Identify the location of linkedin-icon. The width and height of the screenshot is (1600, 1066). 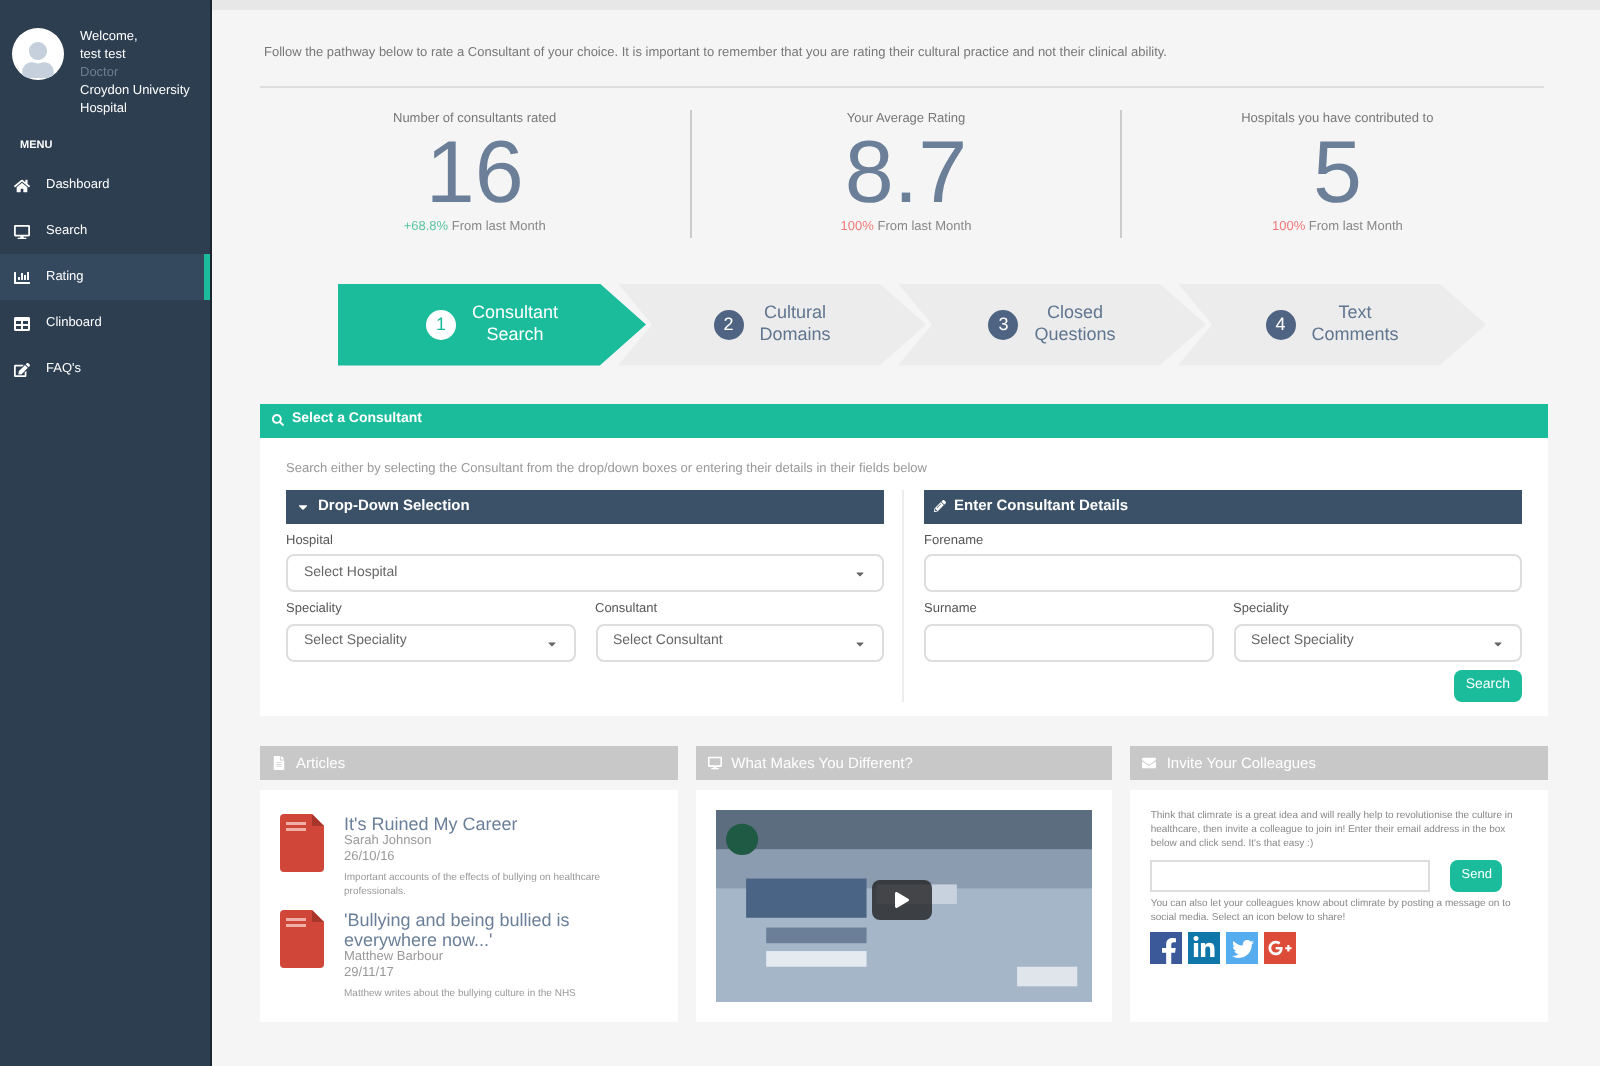
(1204, 948).